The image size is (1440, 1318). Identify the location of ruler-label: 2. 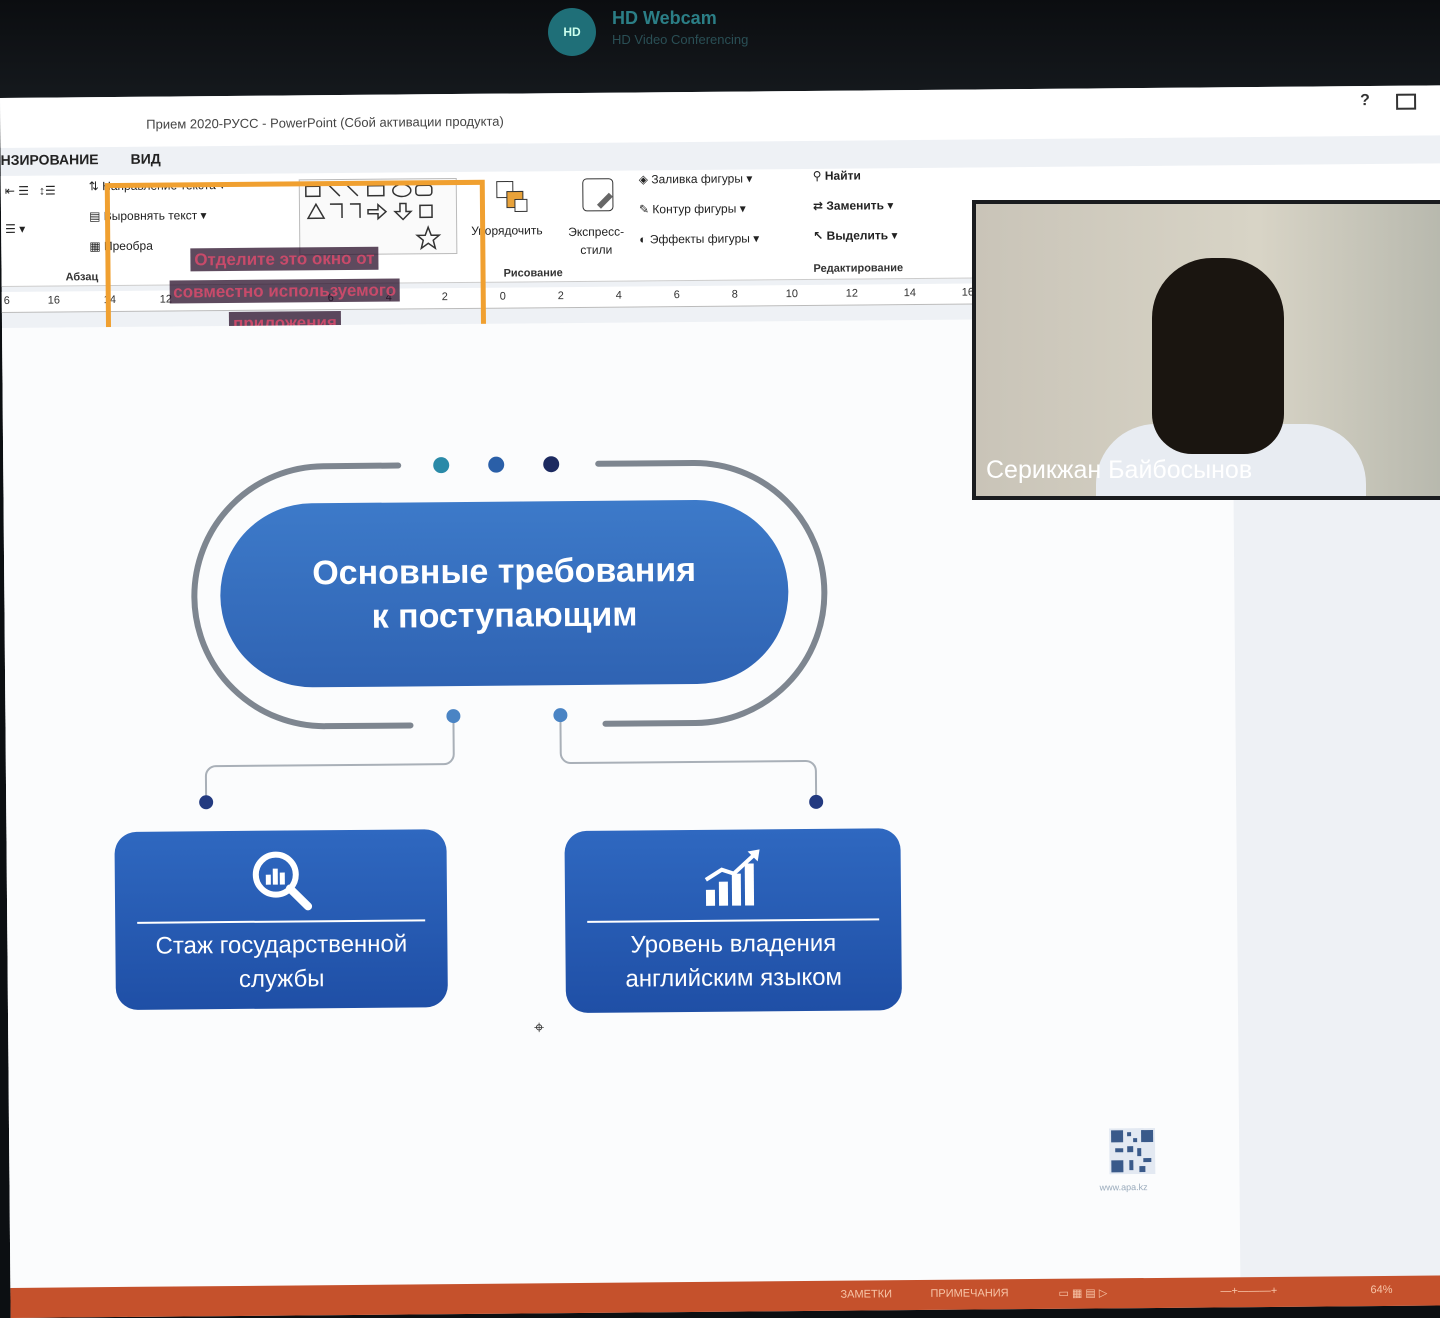
(560, 296).